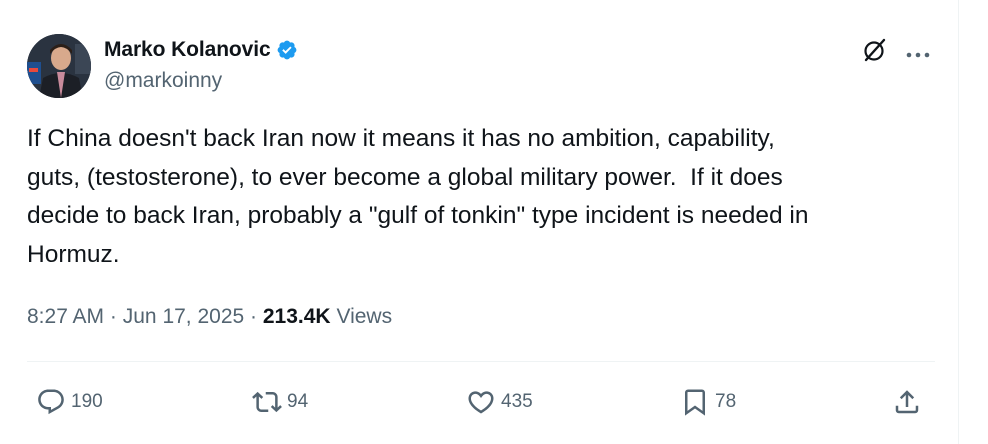 The height and width of the screenshot is (444, 988). What do you see at coordinates (51, 402) in the screenshot?
I see `reply-icon` at bounding box center [51, 402].